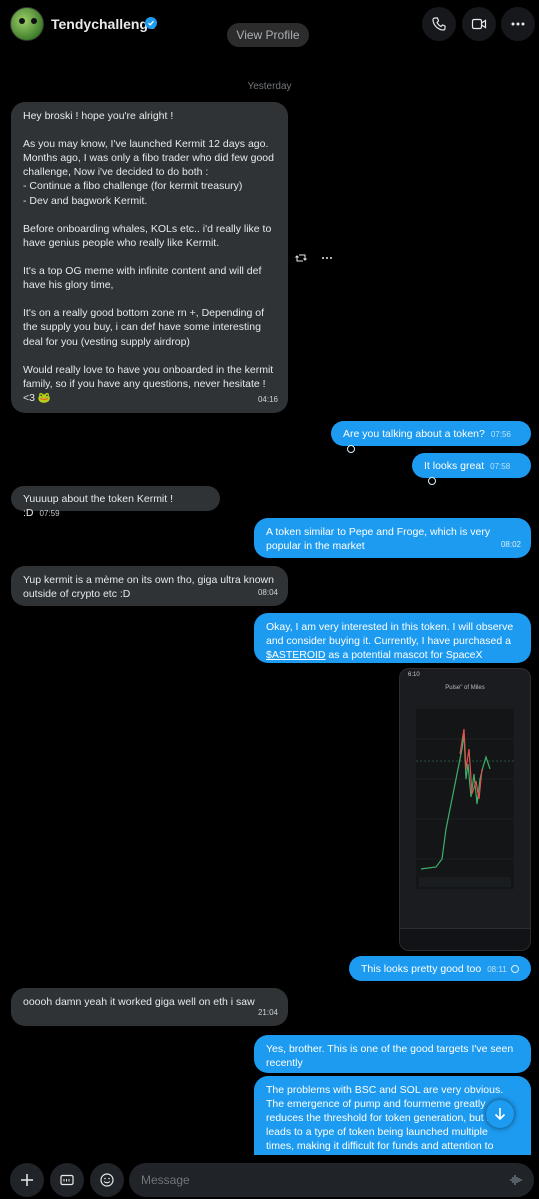 The width and height of the screenshot is (539, 1199). What do you see at coordinates (465, 799) in the screenshot?
I see `price-chart` at bounding box center [465, 799].